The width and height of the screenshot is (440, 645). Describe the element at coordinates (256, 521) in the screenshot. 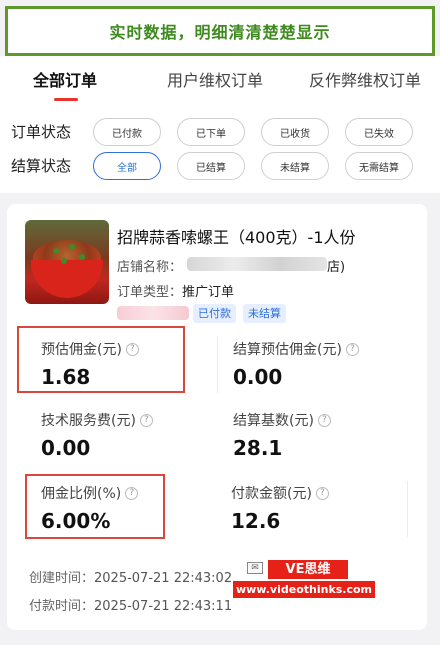

I see `paid-amount-value: 12.6` at that location.